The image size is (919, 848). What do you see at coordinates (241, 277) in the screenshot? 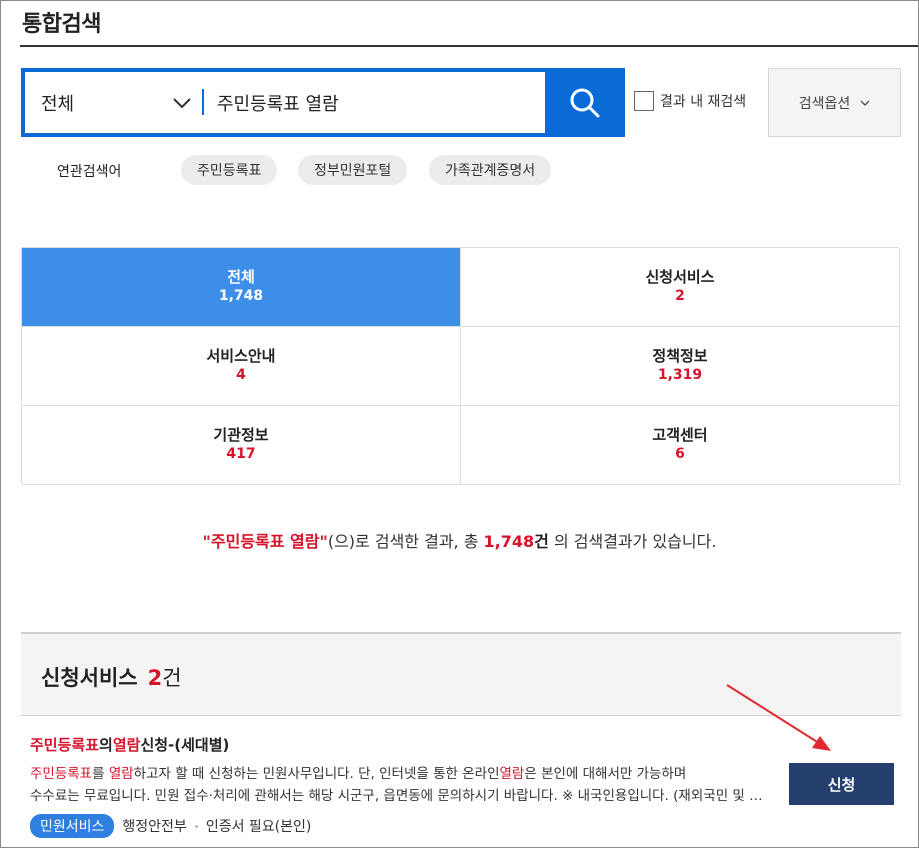
I see `category-name: 전체` at bounding box center [241, 277].